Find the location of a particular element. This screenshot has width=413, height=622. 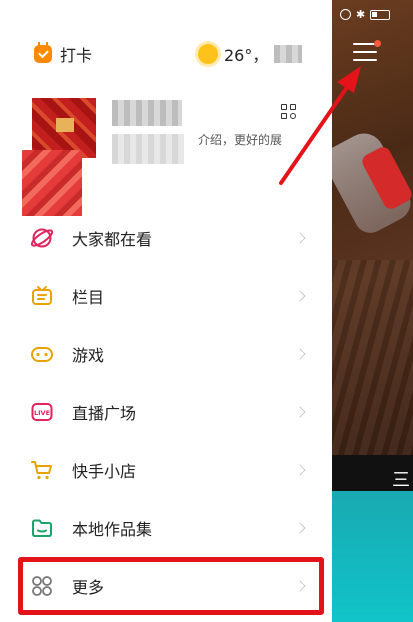

checkin-button: 打卡 is located at coordinates (63, 54).